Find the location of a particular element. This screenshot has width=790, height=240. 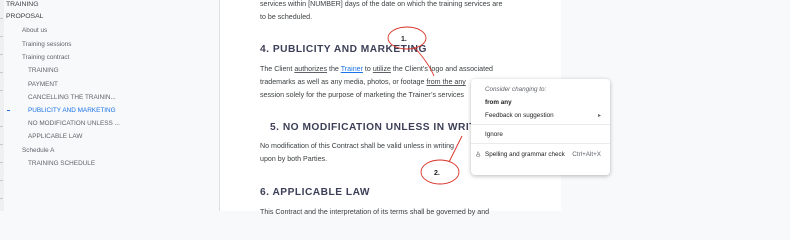

menu-shortcut: Ctrl+Alt+X is located at coordinates (586, 154).